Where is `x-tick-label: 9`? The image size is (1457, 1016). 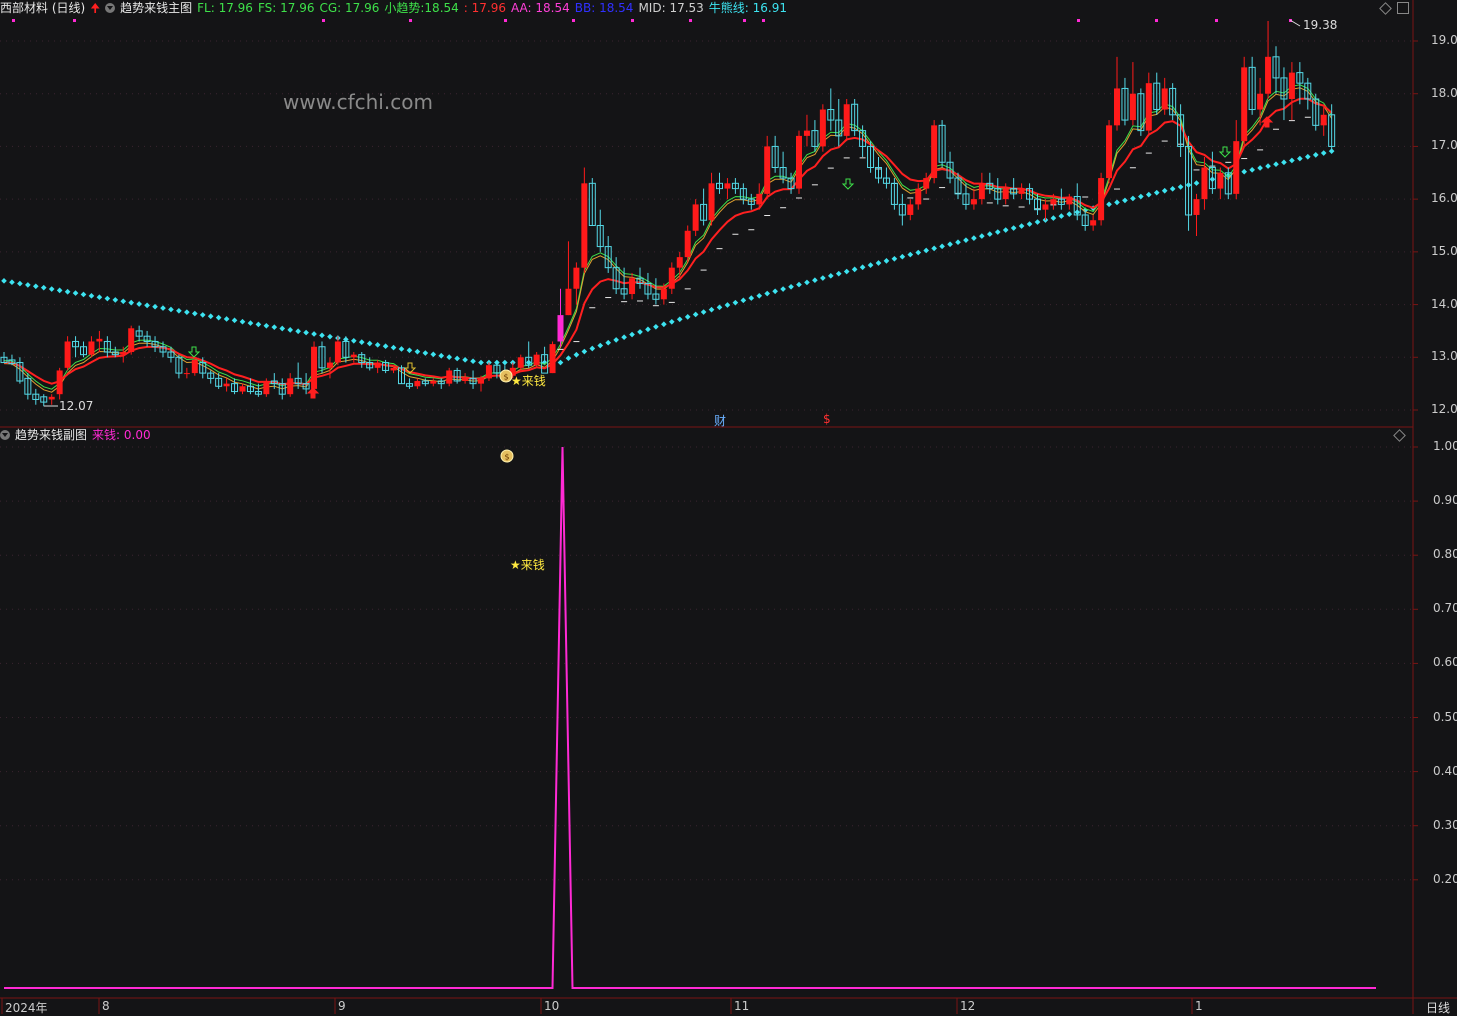 x-tick-label: 9 is located at coordinates (342, 1006).